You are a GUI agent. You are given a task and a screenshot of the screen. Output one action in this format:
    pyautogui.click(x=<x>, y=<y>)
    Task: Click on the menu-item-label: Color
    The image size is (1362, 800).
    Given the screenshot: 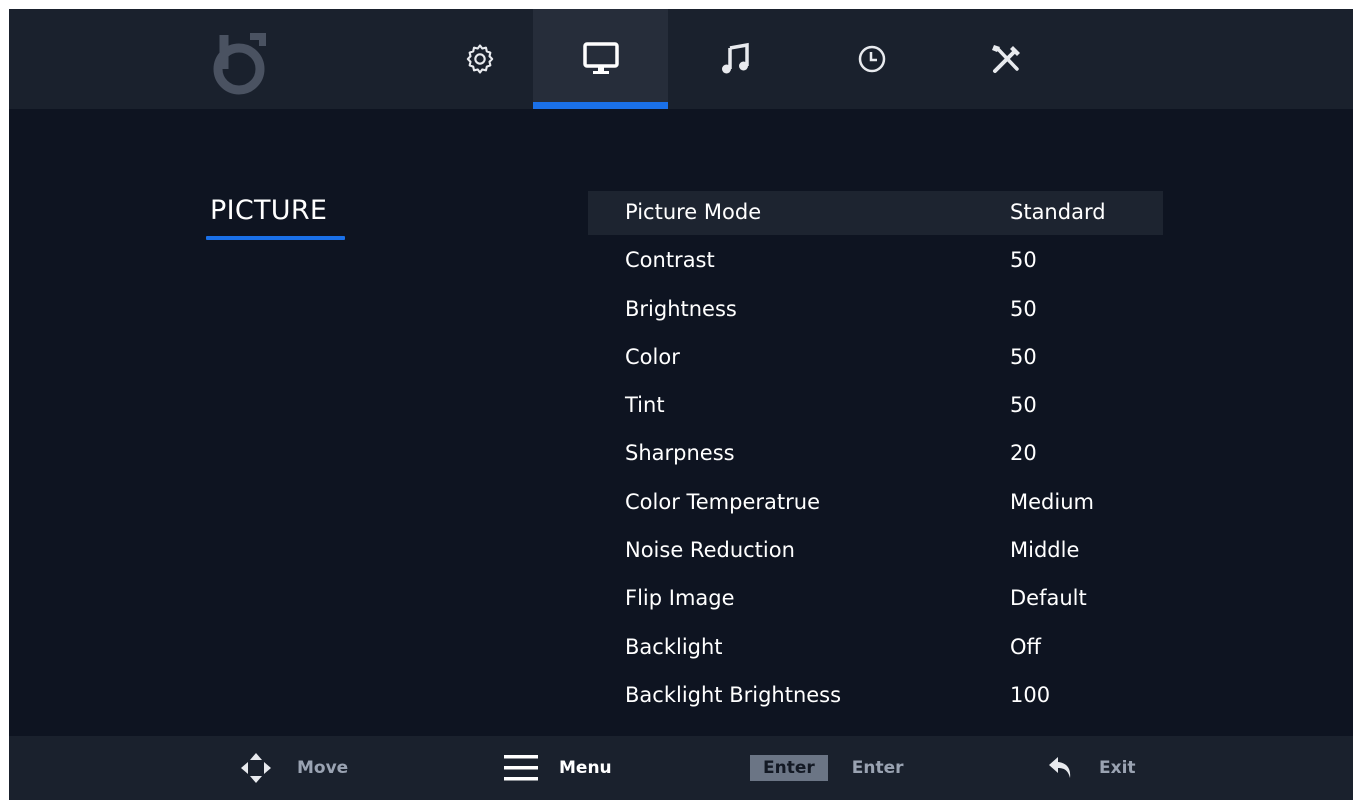 What is the action you would take?
    pyautogui.click(x=652, y=356)
    